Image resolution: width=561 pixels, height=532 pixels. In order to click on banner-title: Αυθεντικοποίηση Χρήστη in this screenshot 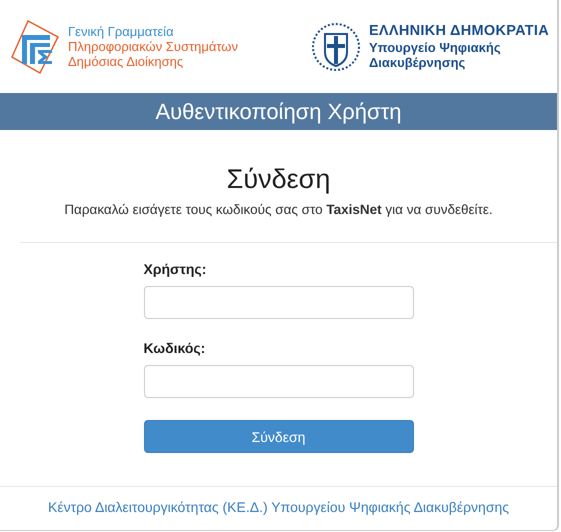, I will do `click(278, 111)`.